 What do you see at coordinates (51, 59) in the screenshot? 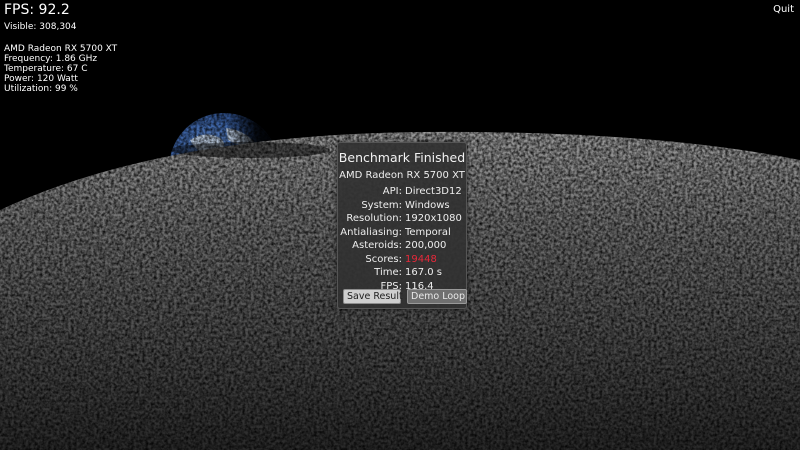
I see `gpu-frequency: Frequency: 1.86 GHz` at bounding box center [51, 59].